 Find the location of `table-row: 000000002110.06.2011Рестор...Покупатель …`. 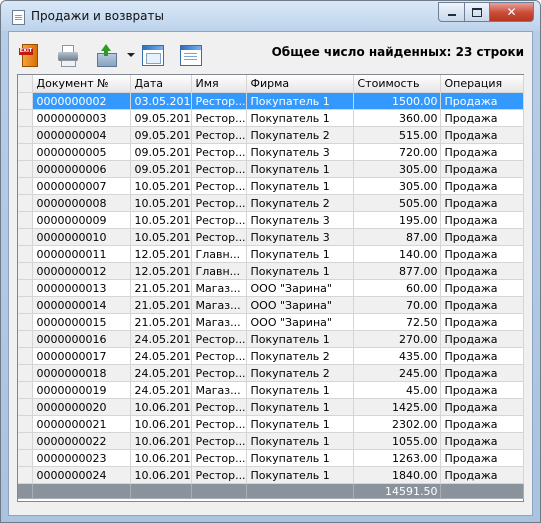

table-row: 000000002110.06.2011Рестор...Покупатель … is located at coordinates (271, 424).